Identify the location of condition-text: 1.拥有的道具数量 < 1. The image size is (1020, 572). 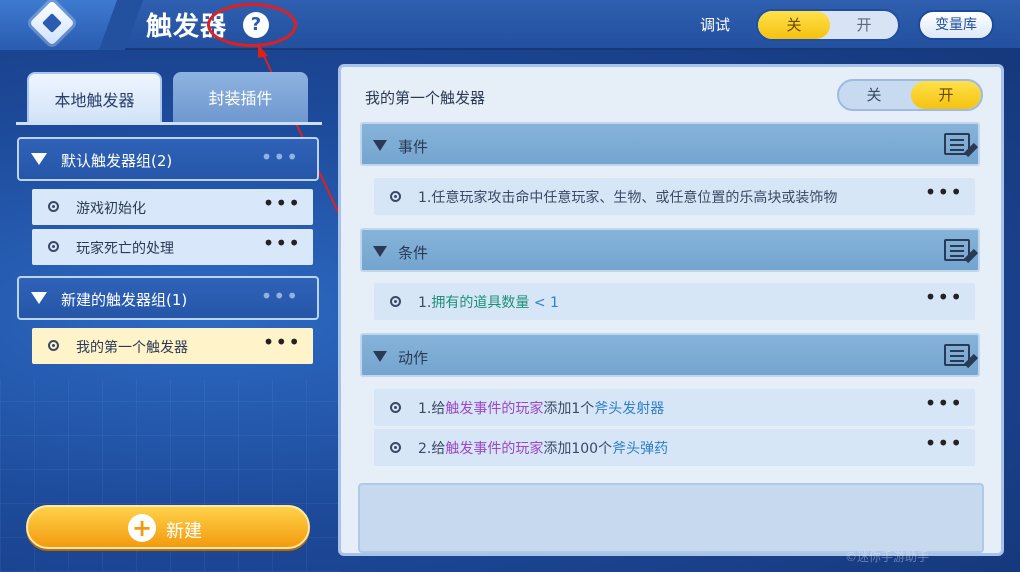
(488, 302).